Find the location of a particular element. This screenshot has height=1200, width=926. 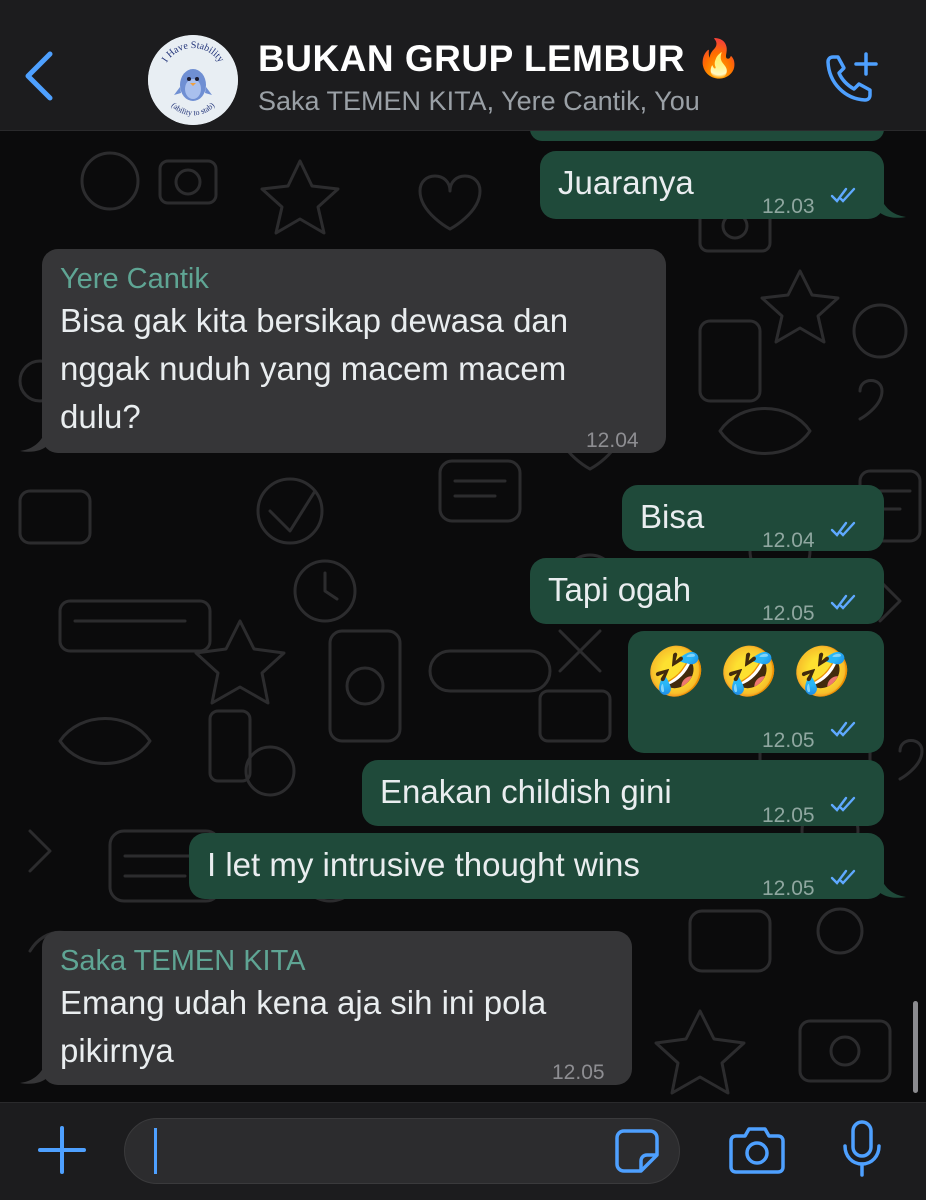

chat-title: BUKAN GRUP LEMBUR 🔥 is located at coordinates (500, 59).